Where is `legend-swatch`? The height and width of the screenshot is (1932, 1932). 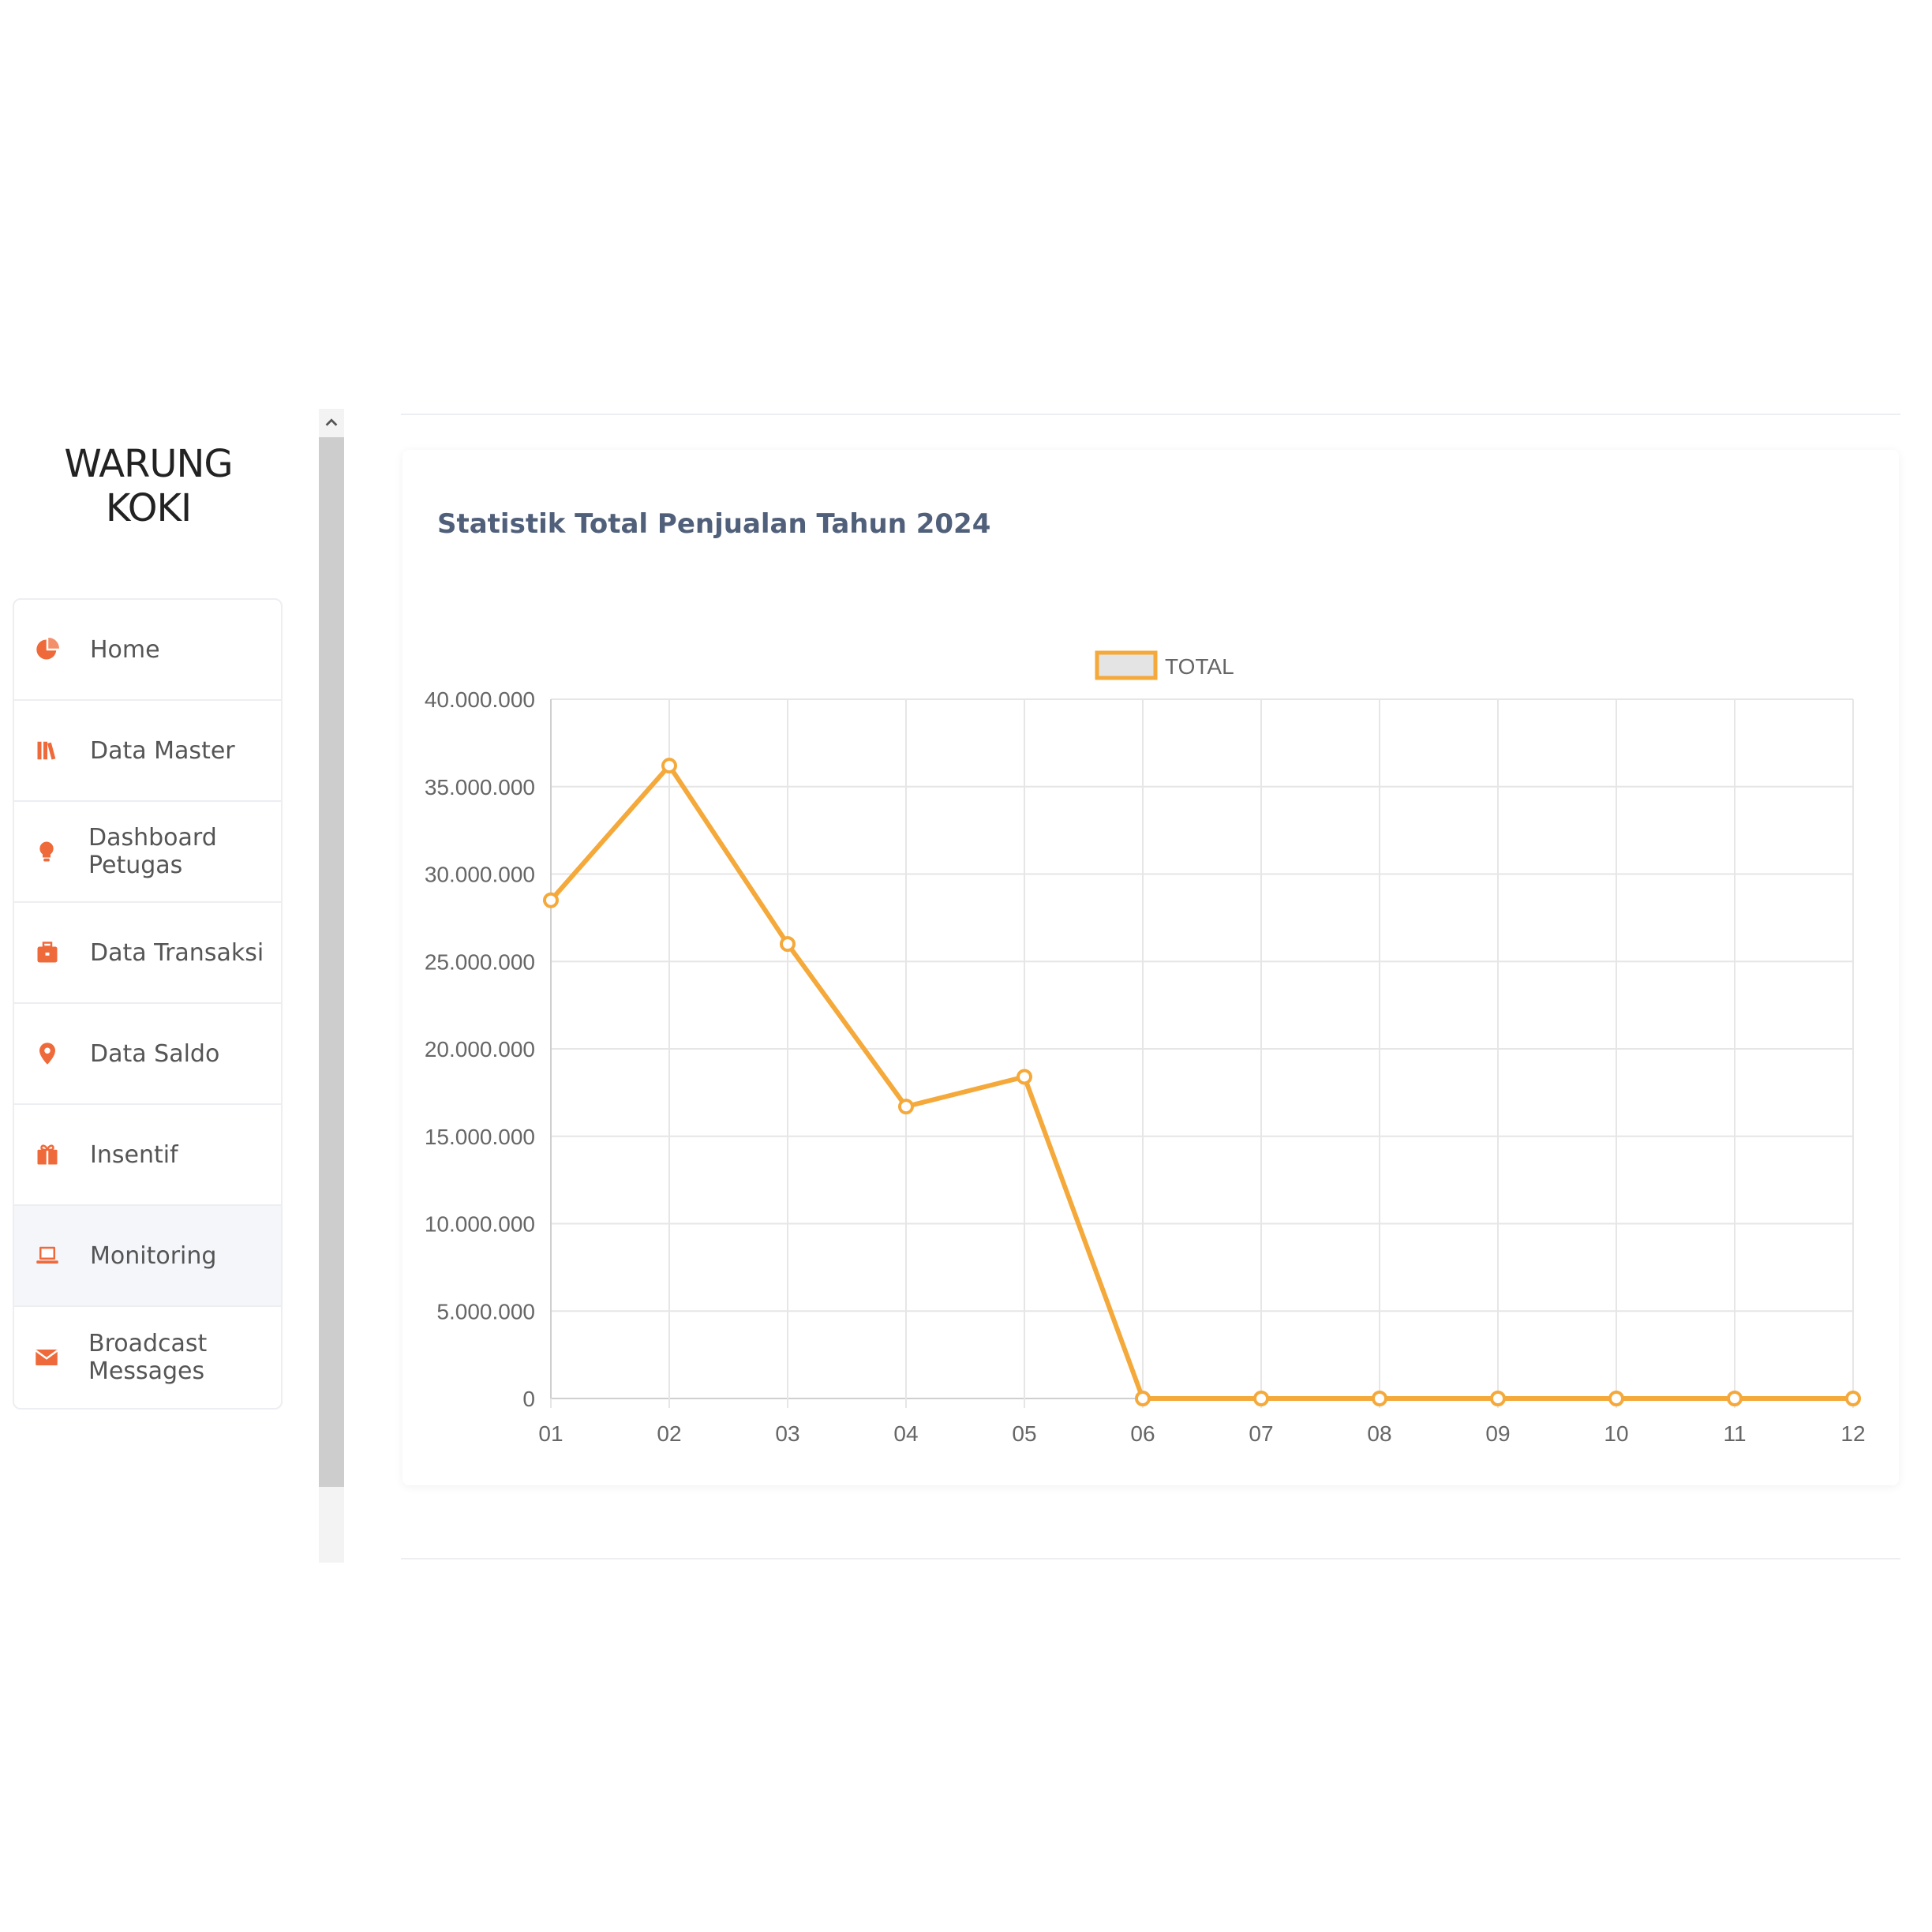
legend-swatch is located at coordinates (1126, 665).